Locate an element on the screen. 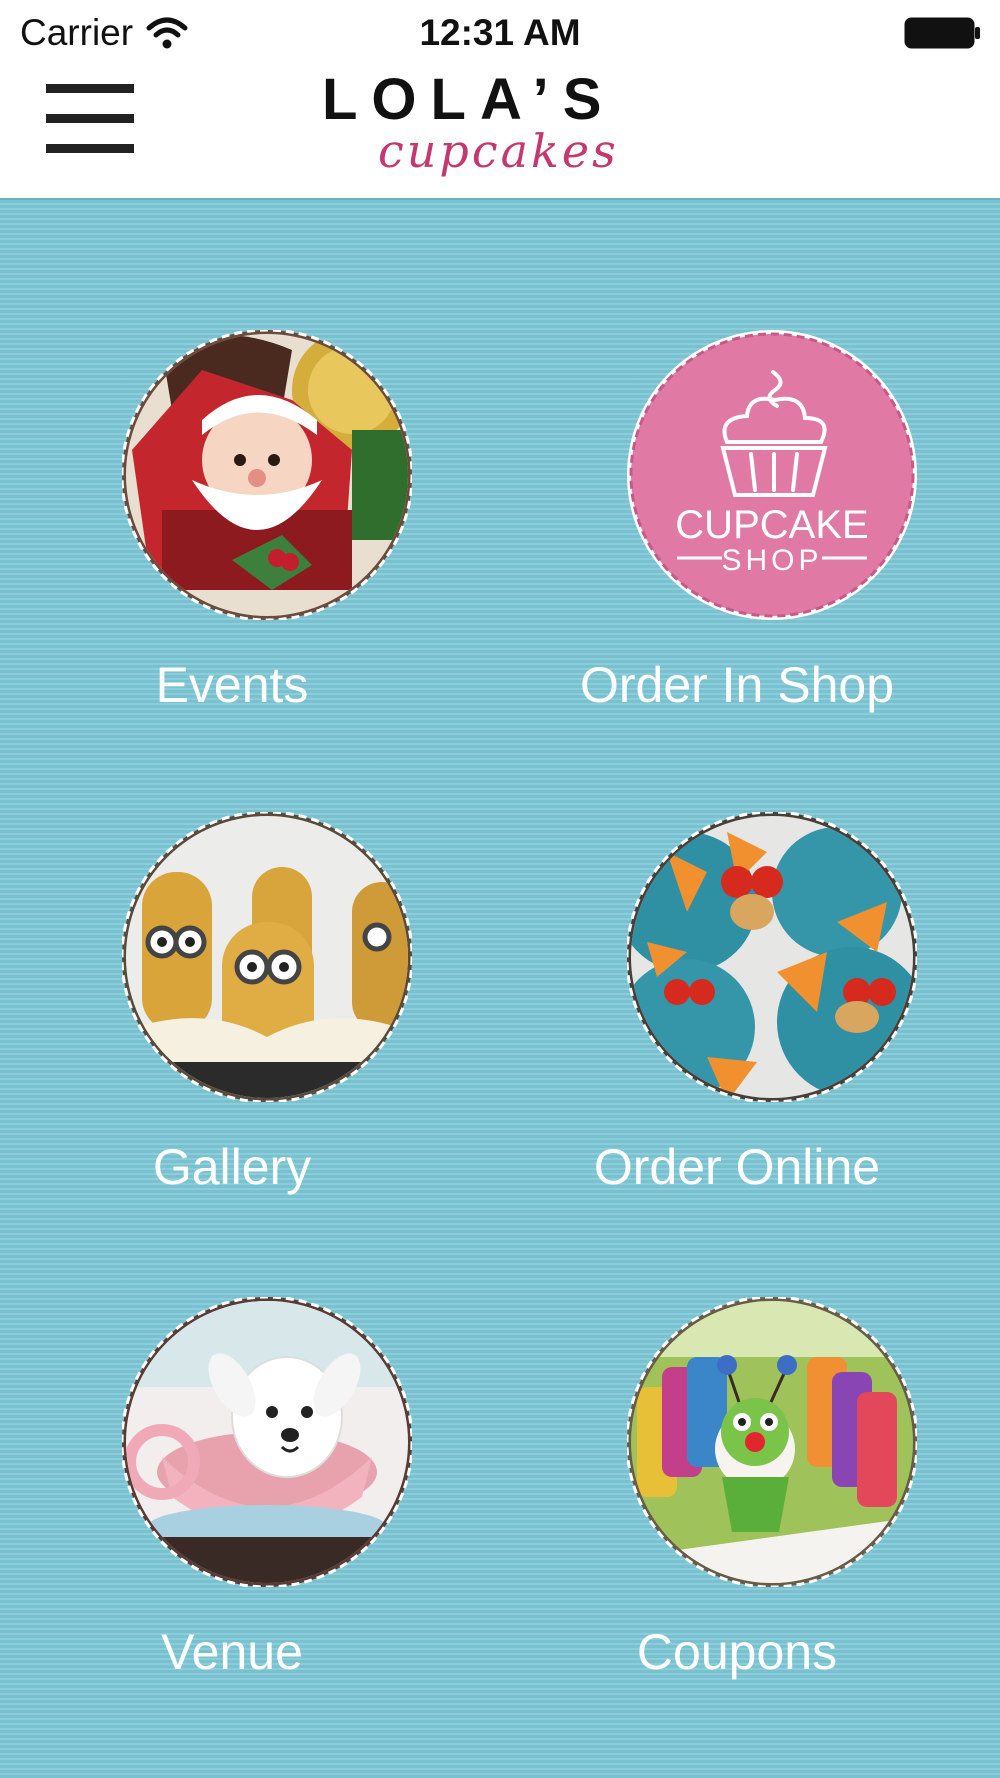 The image size is (1000, 1778). tile-coupons: Coupons is located at coordinates (737, 1507).